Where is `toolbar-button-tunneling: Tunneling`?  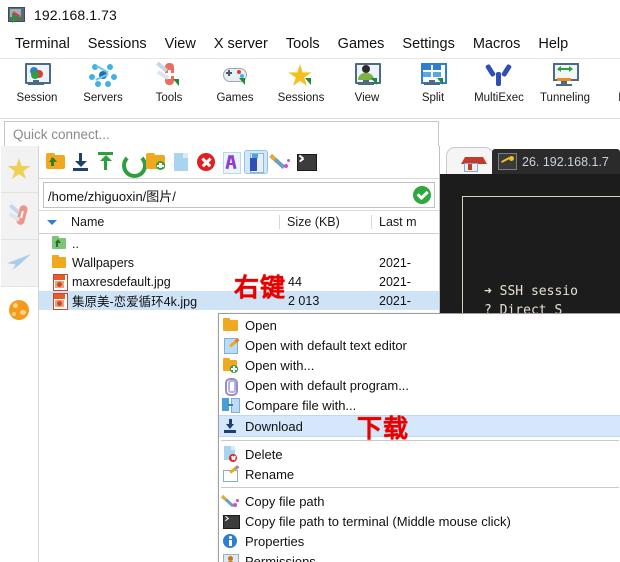 toolbar-button-tunneling: Tunneling is located at coordinates (565, 83).